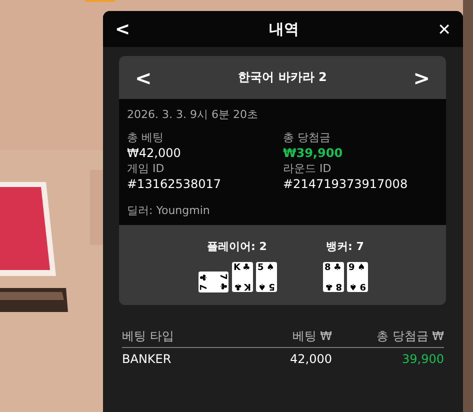 This screenshot has width=473, height=412. I want to click on column-header: 베팅 타입, so click(148, 336).